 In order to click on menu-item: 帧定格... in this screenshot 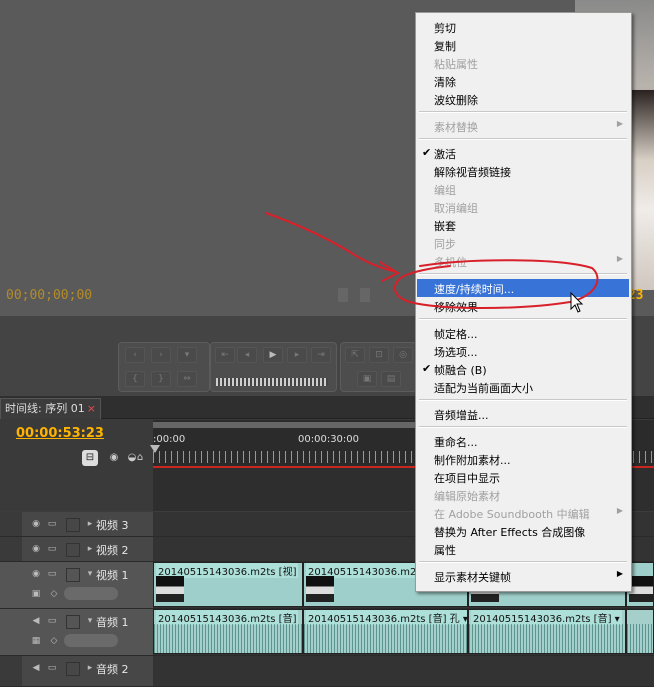, I will do `click(523, 333)`.